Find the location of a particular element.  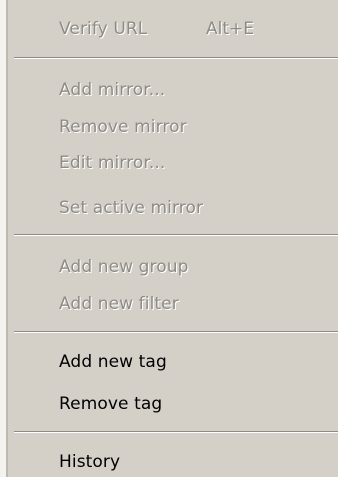

menu-item-remove-mirror: Remove mirror is located at coordinates (169, 127).